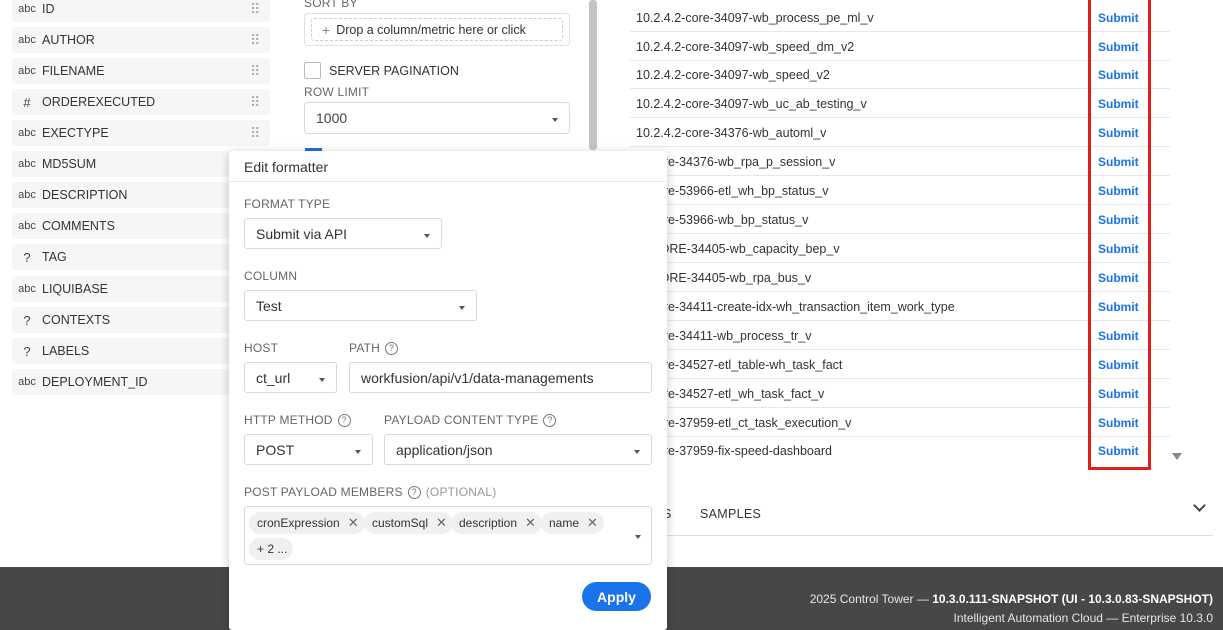  Describe the element at coordinates (73, 71) in the screenshot. I see `column-name: FILENAME` at that location.